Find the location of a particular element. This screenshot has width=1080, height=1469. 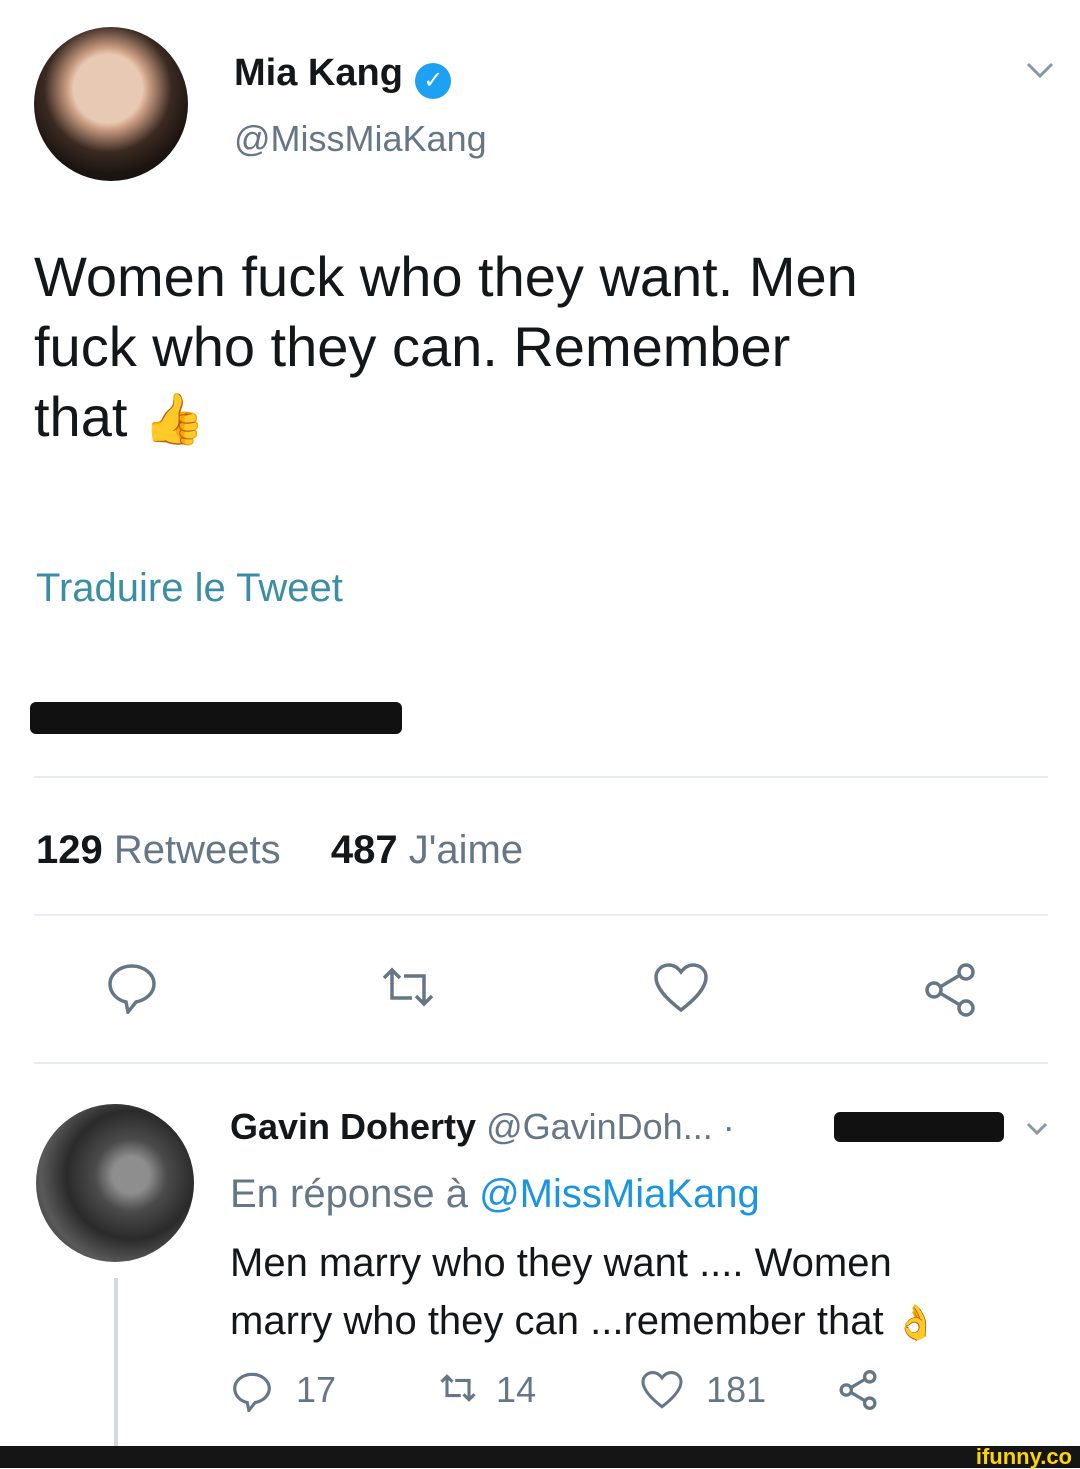

author-avatar is located at coordinates (111, 104).